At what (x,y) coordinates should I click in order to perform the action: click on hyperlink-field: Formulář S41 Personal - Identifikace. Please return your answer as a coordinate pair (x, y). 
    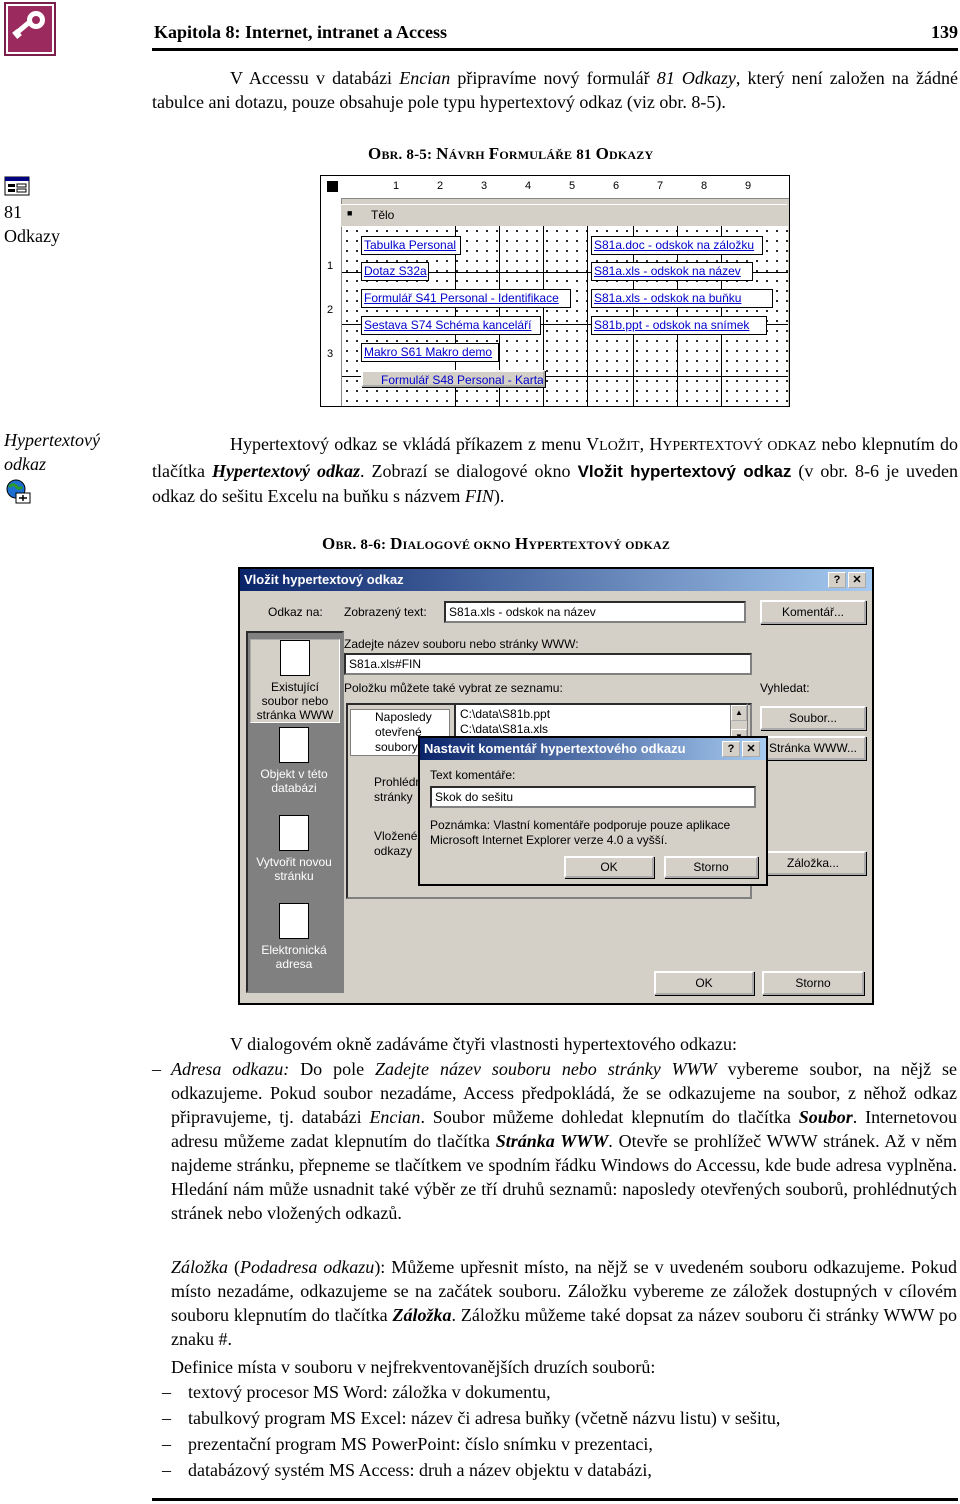
    Looking at the image, I should click on (466, 298).